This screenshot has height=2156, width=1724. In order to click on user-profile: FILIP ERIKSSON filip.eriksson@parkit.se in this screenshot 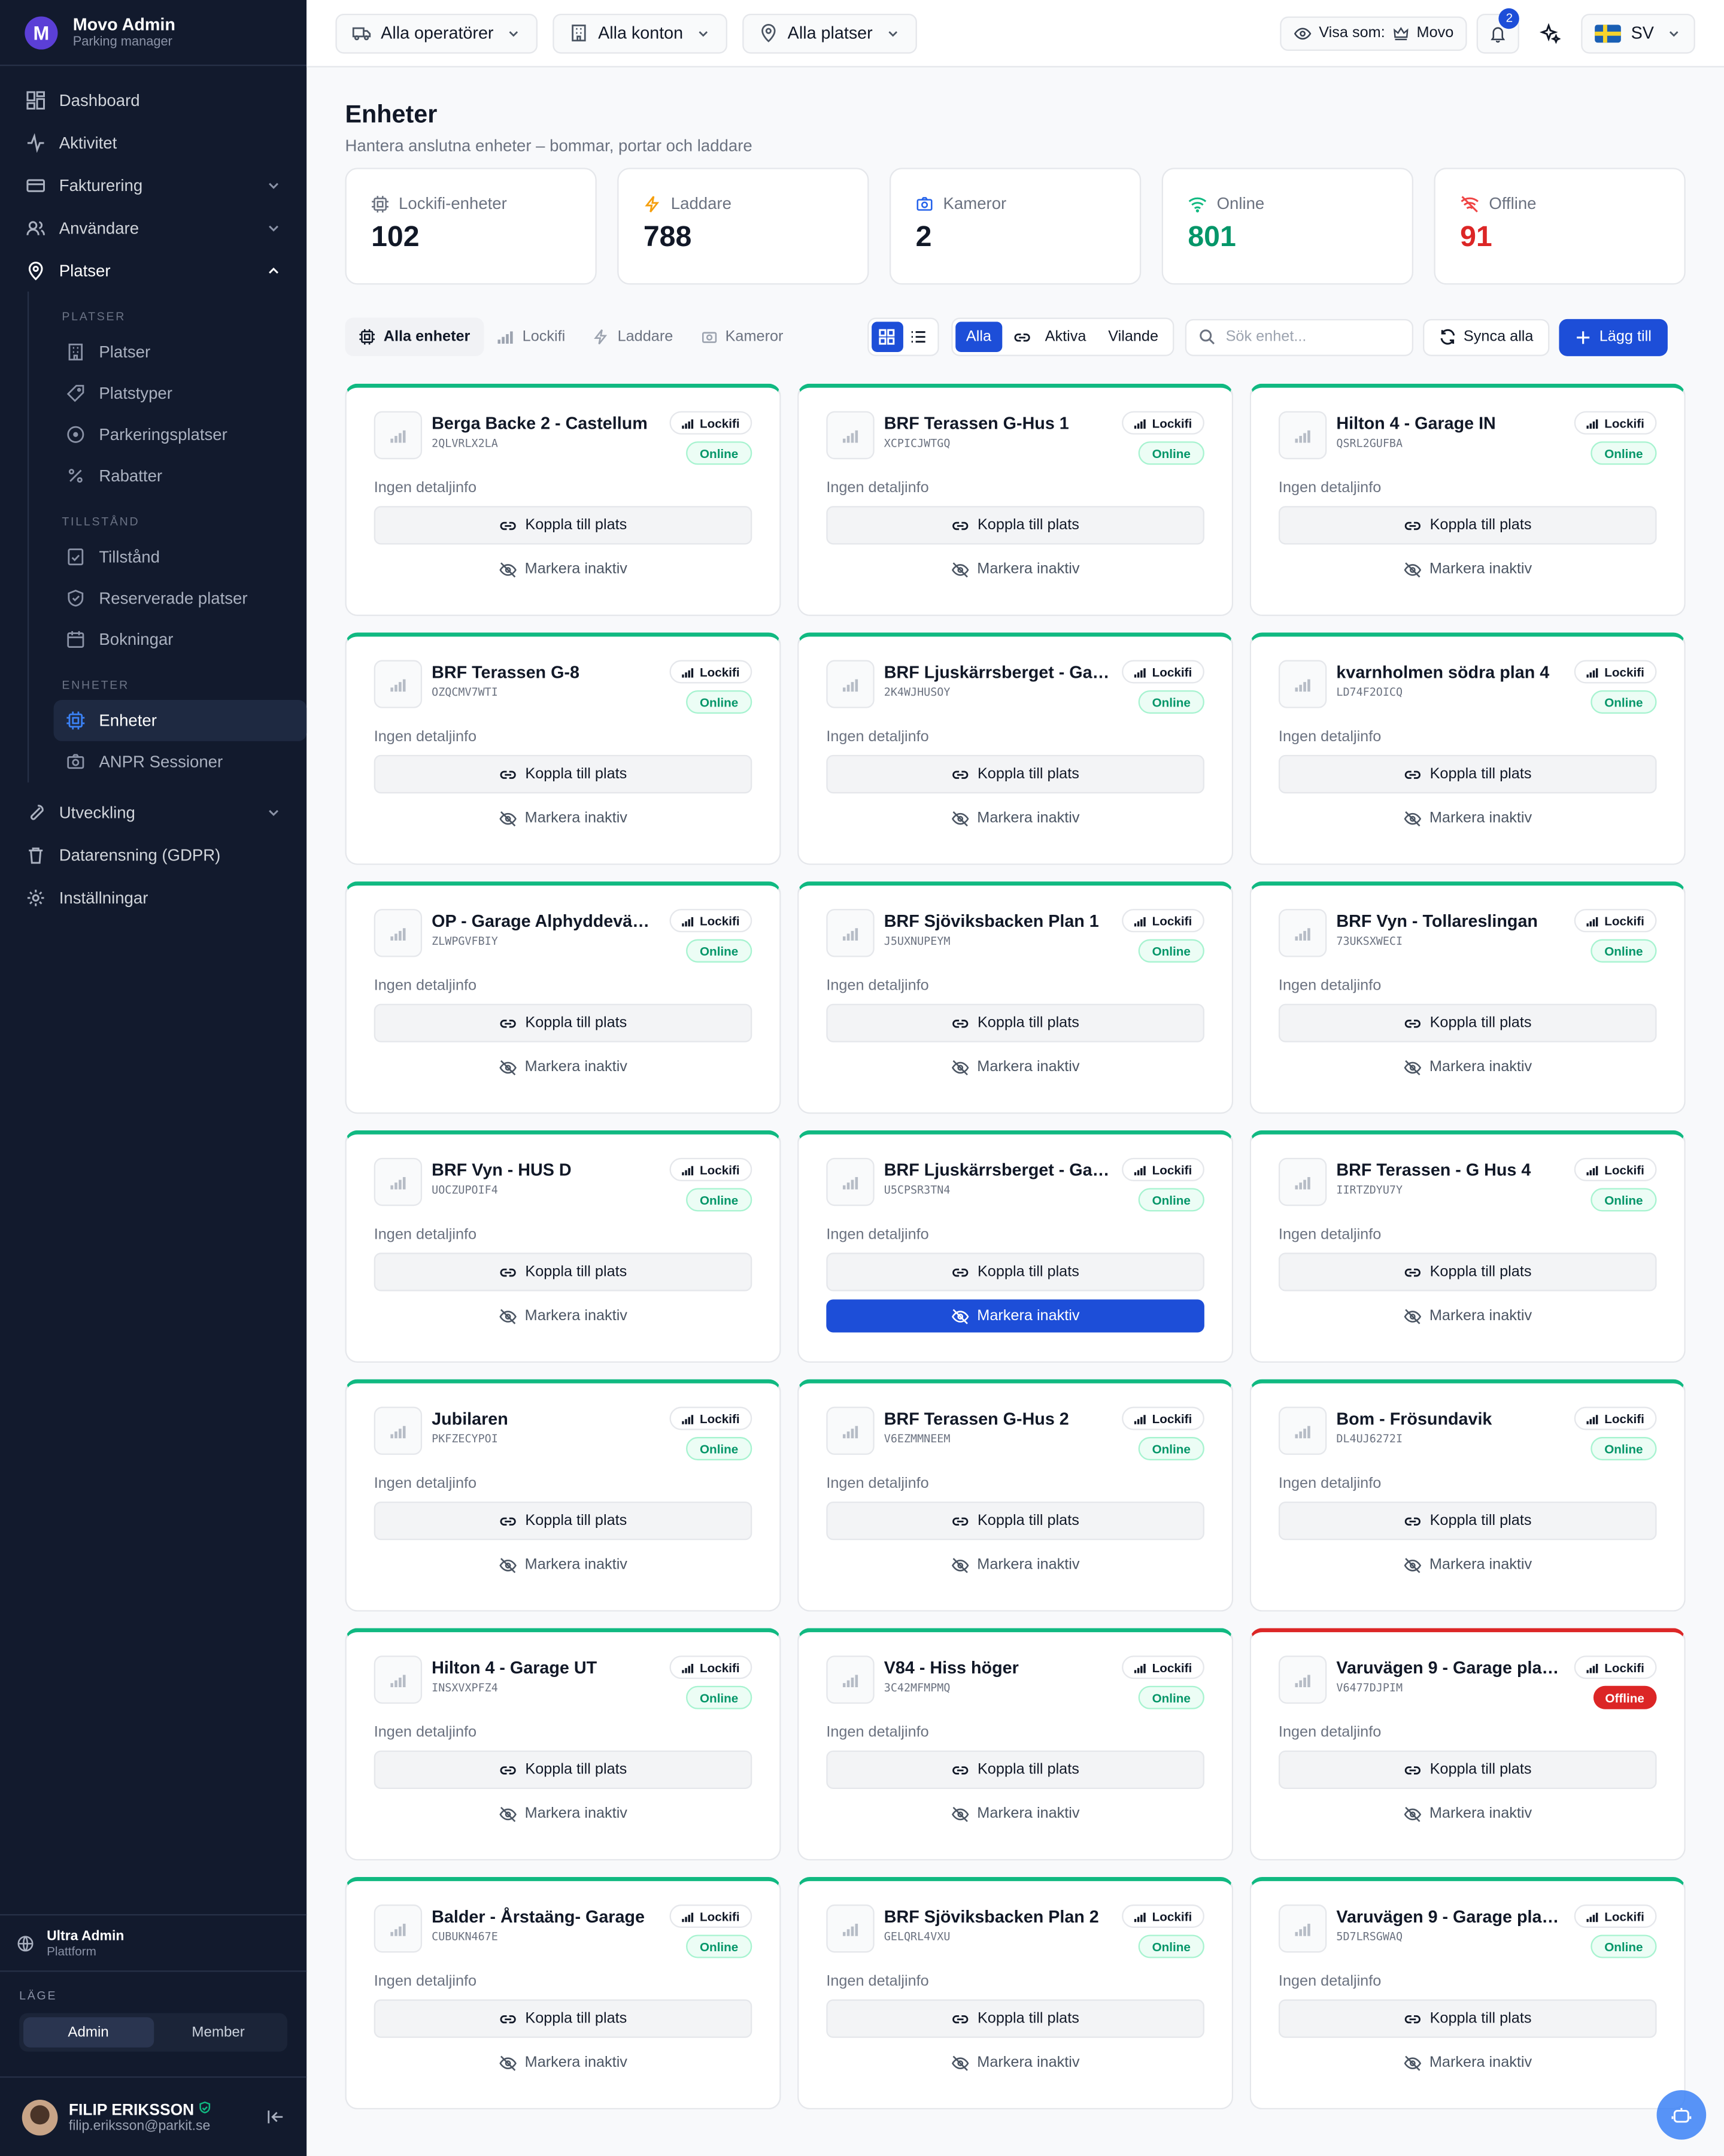, I will do `click(153, 2116)`.